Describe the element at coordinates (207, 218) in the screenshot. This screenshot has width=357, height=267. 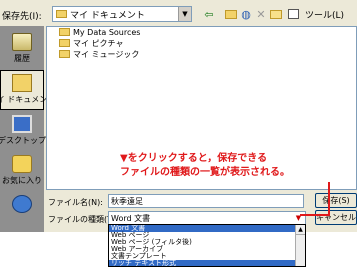
I see `filetype-combo: Word 文書 ▼` at that location.